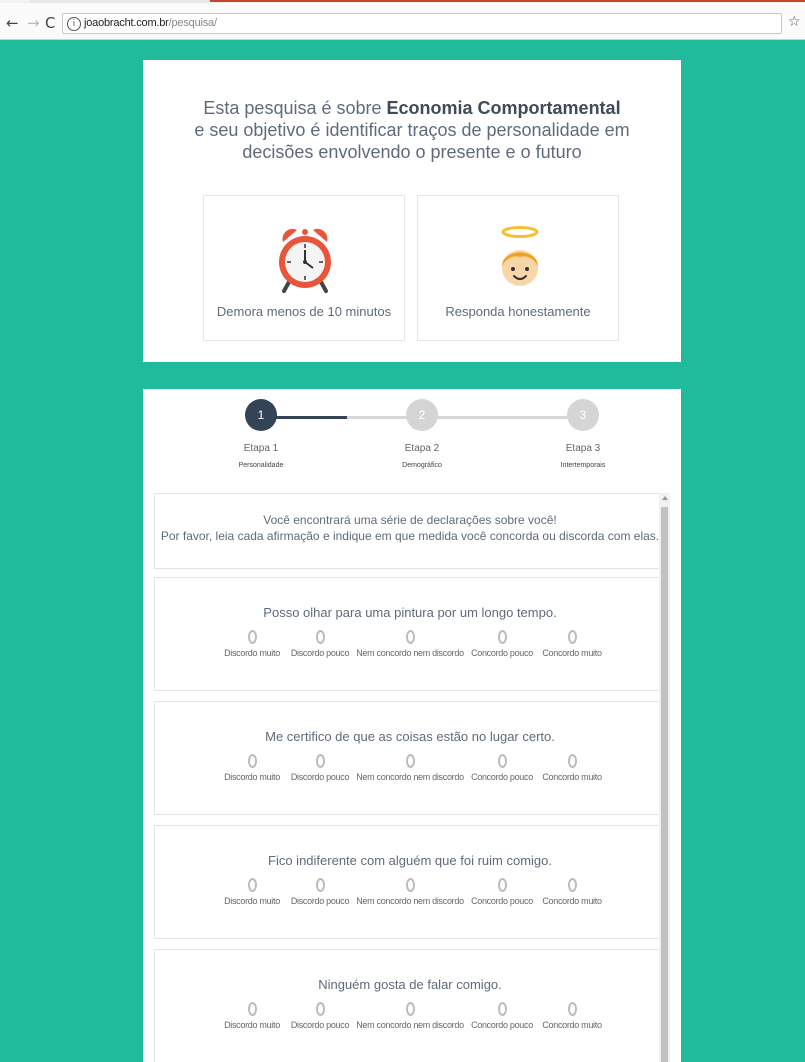 Image resolution: width=805 pixels, height=1062 pixels. What do you see at coordinates (12, 23) in the screenshot?
I see `back-arrow-icon: ←` at bounding box center [12, 23].